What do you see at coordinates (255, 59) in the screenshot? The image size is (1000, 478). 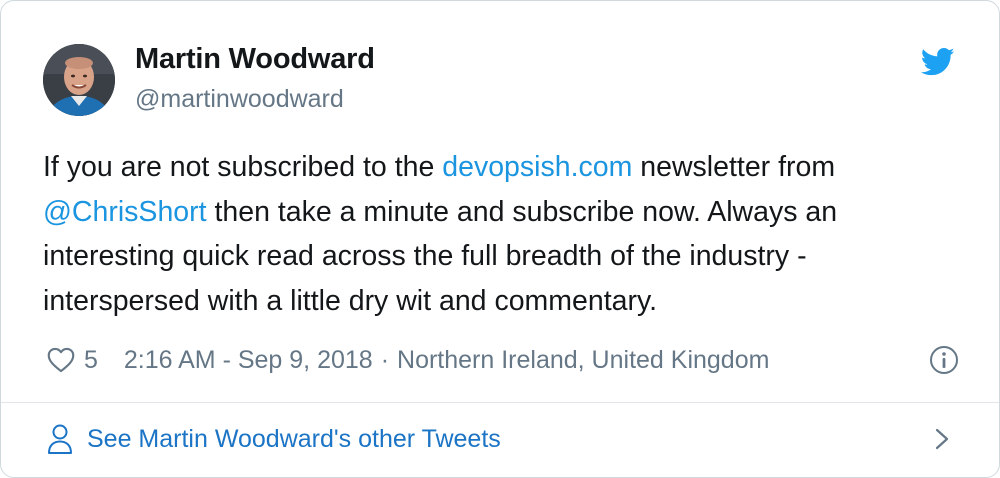 I see `author-name: Martin Woodward` at bounding box center [255, 59].